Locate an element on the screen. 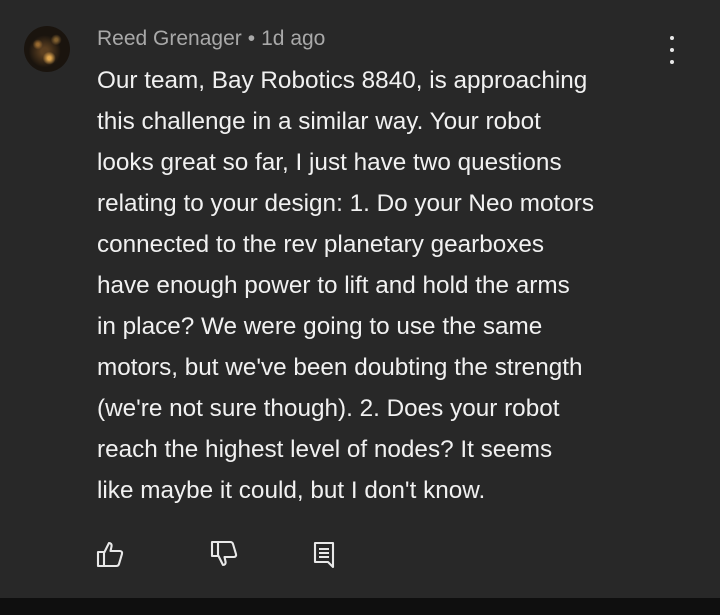 Image resolution: width=720 pixels, height=615 pixels. dislike-button is located at coordinates (224, 554).